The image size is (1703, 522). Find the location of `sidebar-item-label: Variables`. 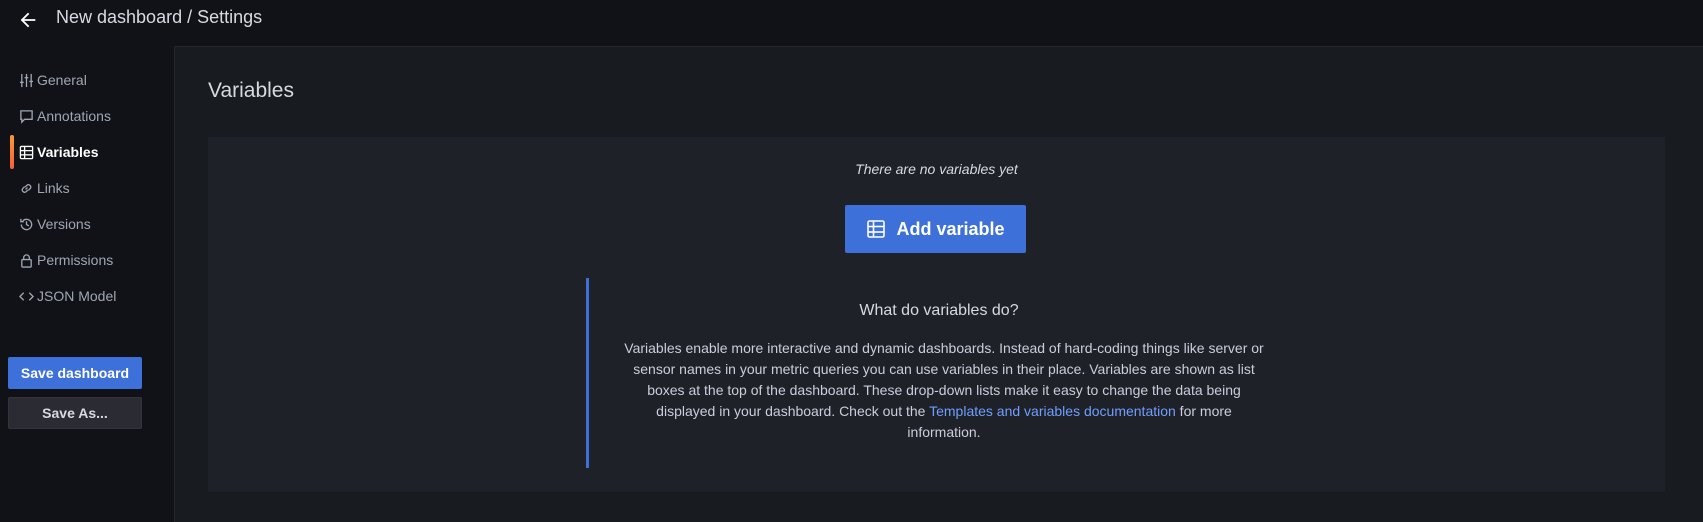

sidebar-item-label: Variables is located at coordinates (68, 152).